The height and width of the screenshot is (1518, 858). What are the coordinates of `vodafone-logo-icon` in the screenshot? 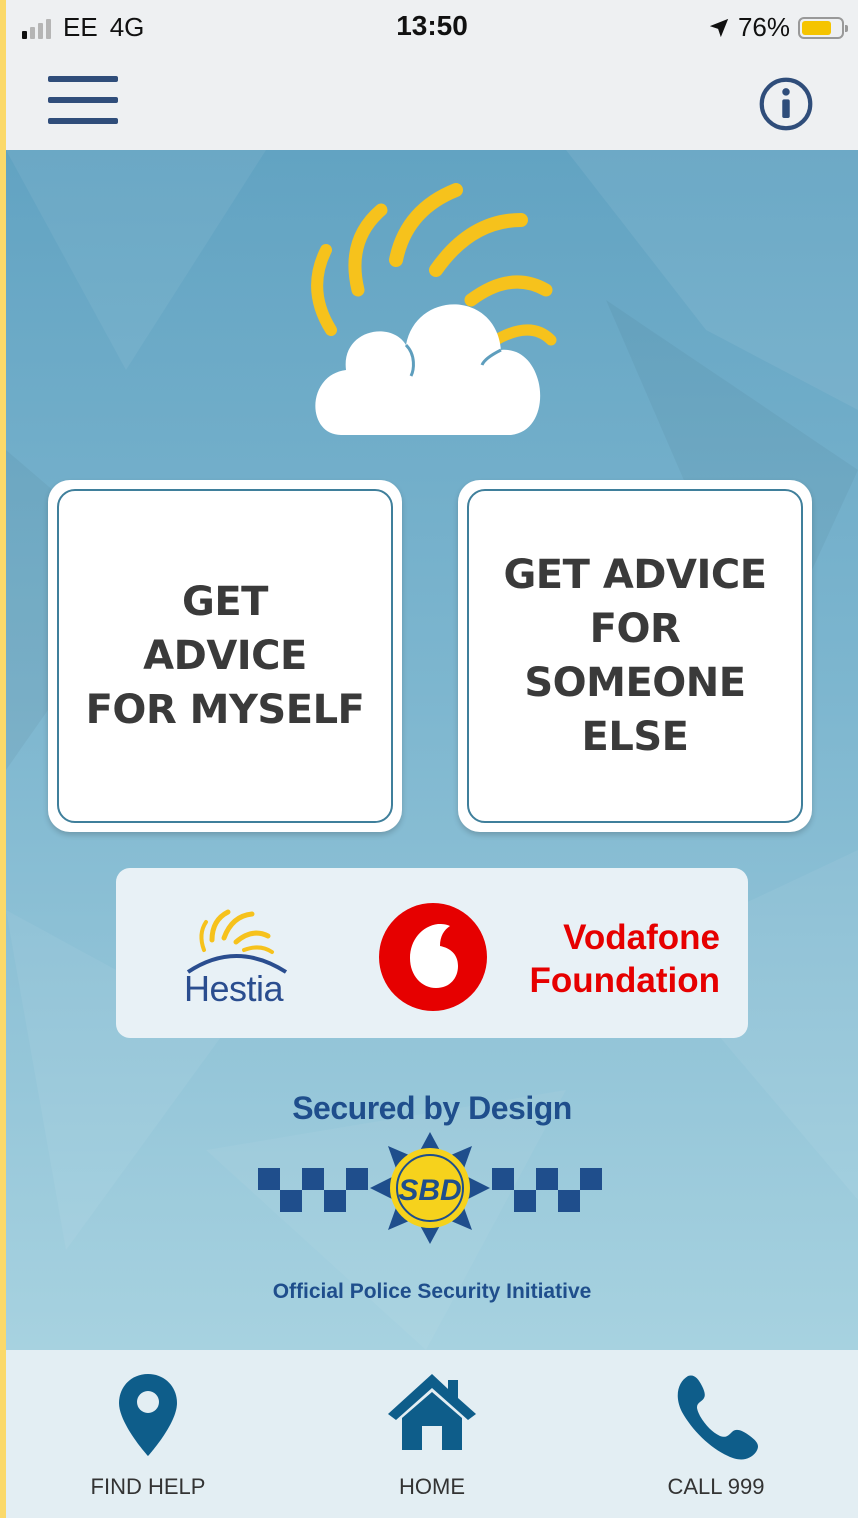 It's located at (433, 957).